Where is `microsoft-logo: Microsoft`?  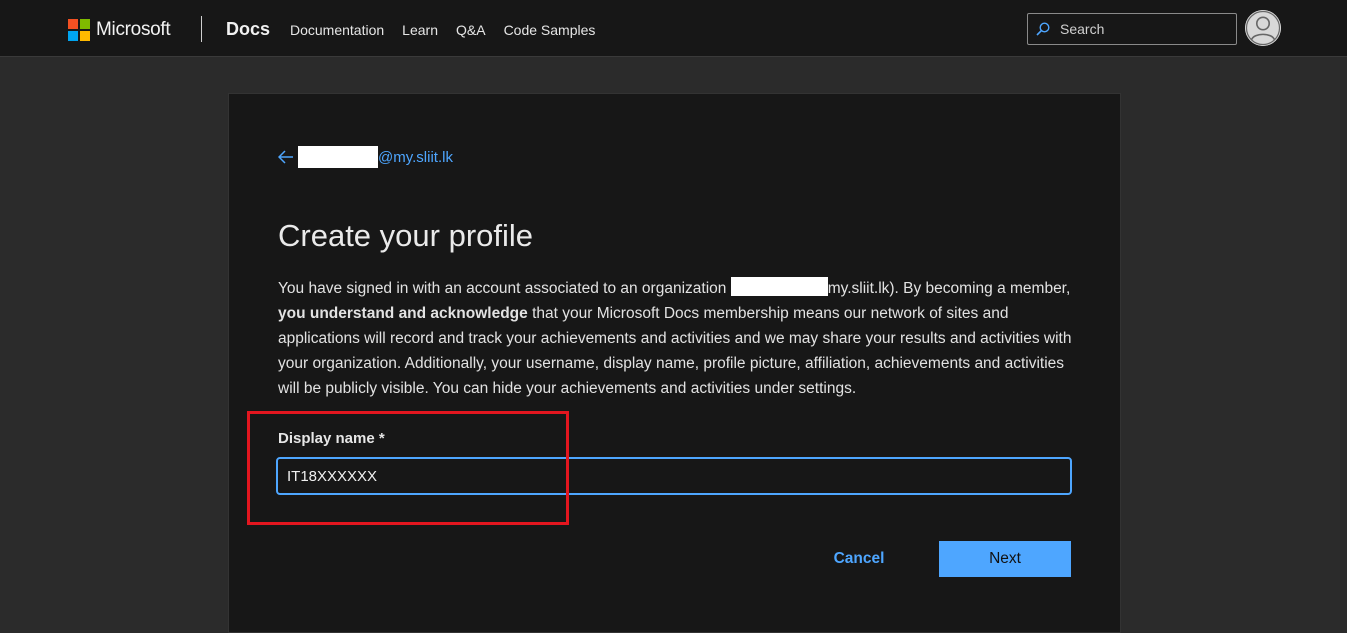 microsoft-logo: Microsoft is located at coordinates (119, 30).